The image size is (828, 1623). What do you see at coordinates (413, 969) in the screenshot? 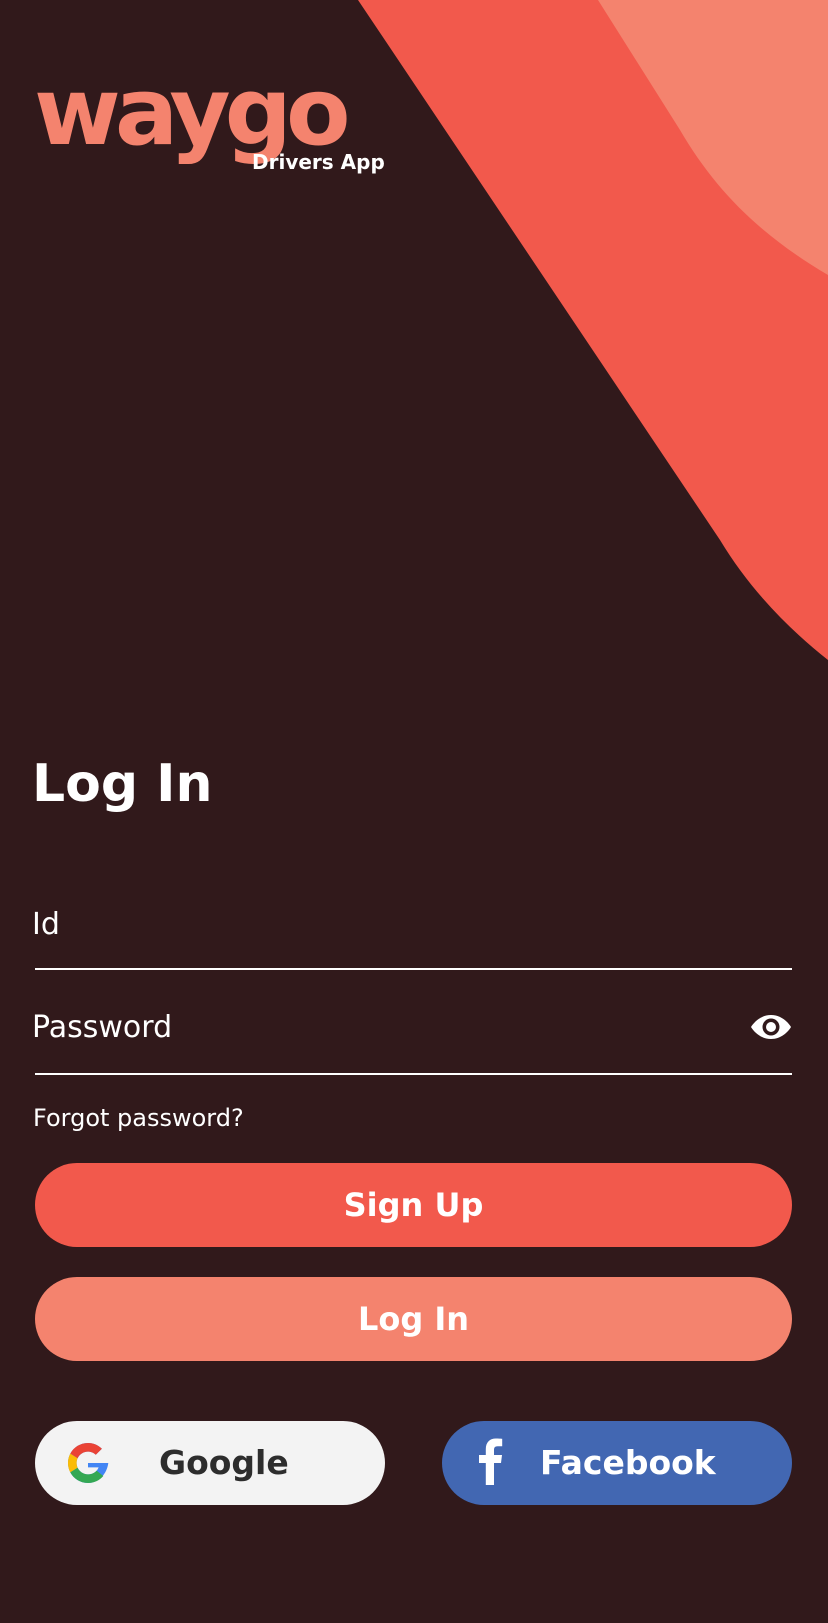
I see `id-underline` at bounding box center [413, 969].